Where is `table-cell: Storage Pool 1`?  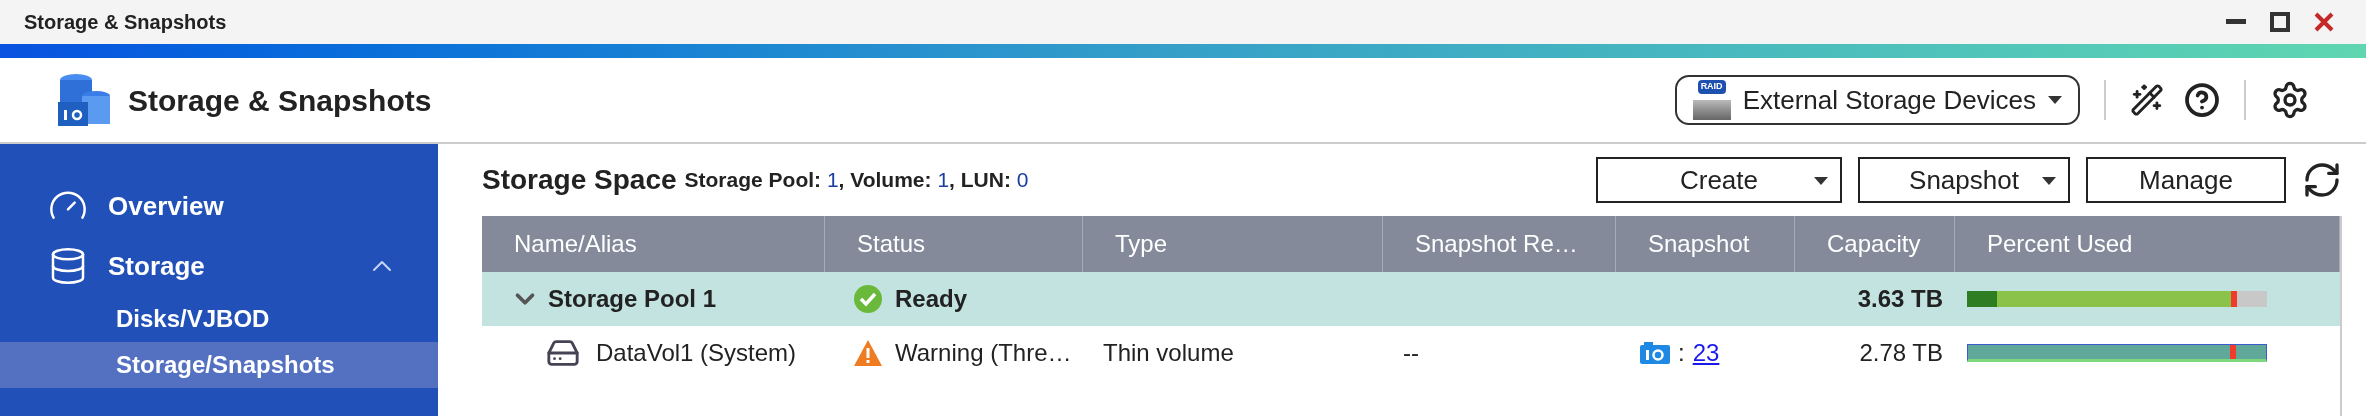 table-cell: Storage Pool 1 is located at coordinates (653, 299).